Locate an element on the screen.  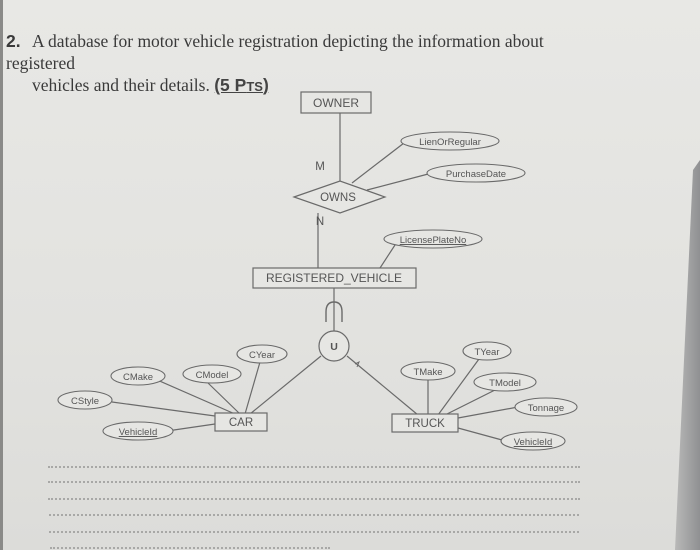
attribute-cmodel: CModel is located at coordinates (212, 374).